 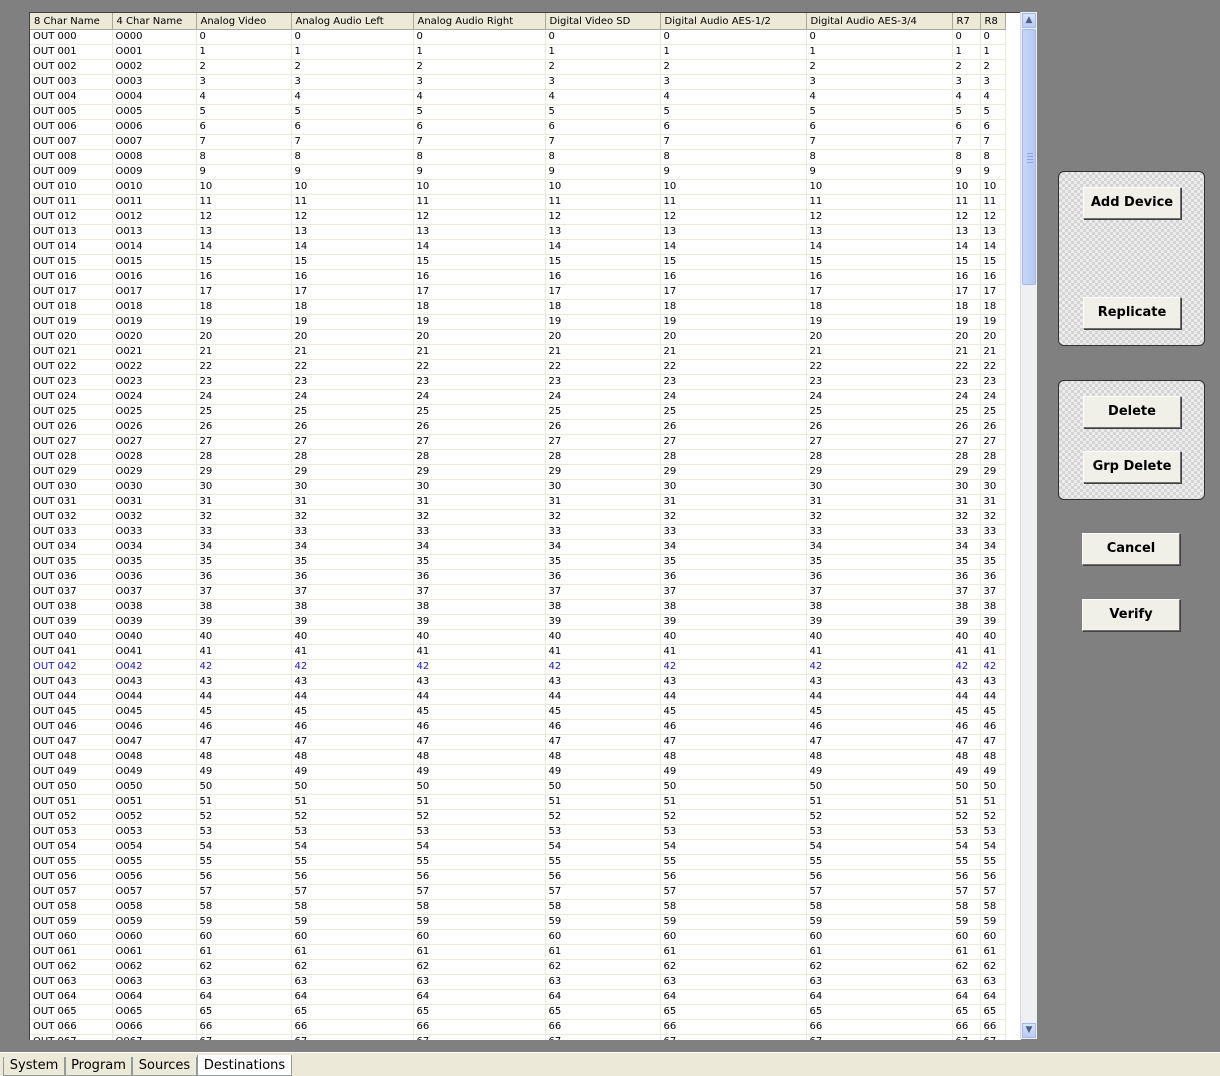 What do you see at coordinates (154, 832) in the screenshot?
I see `table-cell: O053` at bounding box center [154, 832].